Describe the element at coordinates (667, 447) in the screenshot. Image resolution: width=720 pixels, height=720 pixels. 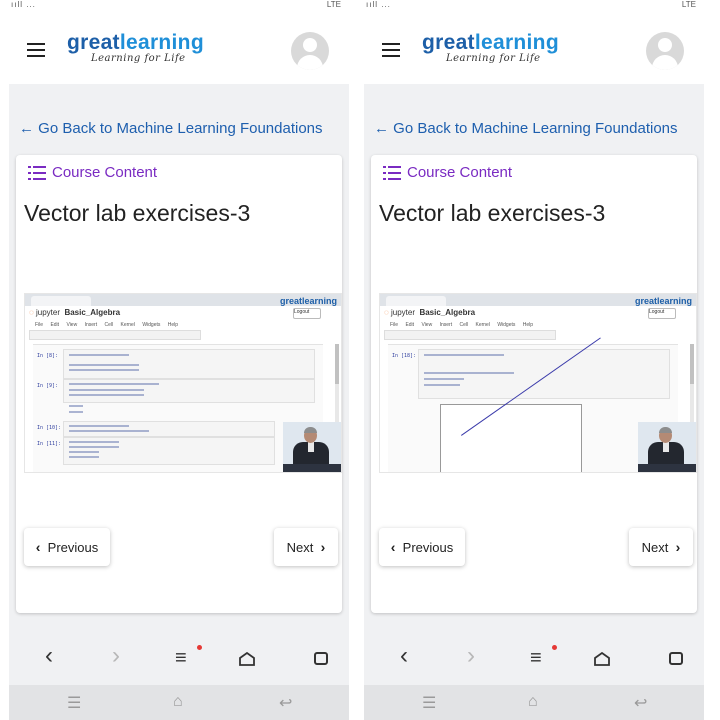
I see `presenter-video-thumbnail` at that location.